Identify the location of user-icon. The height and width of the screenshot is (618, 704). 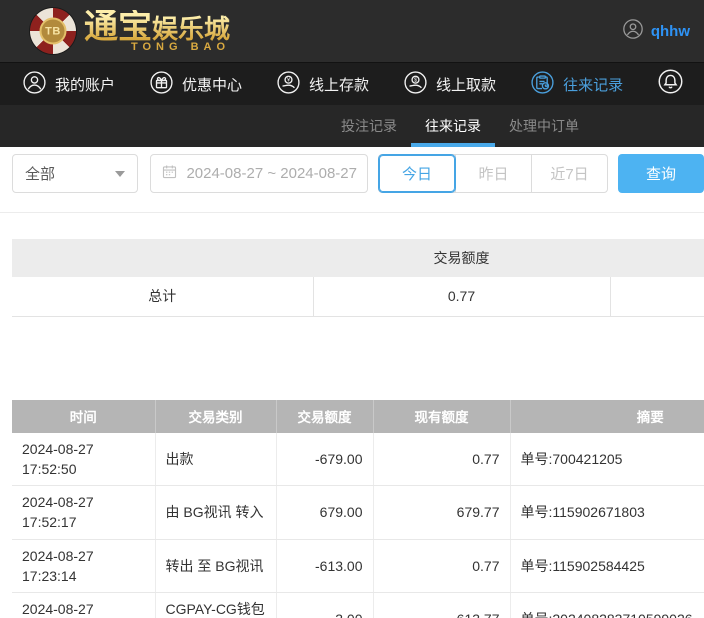
(34, 84).